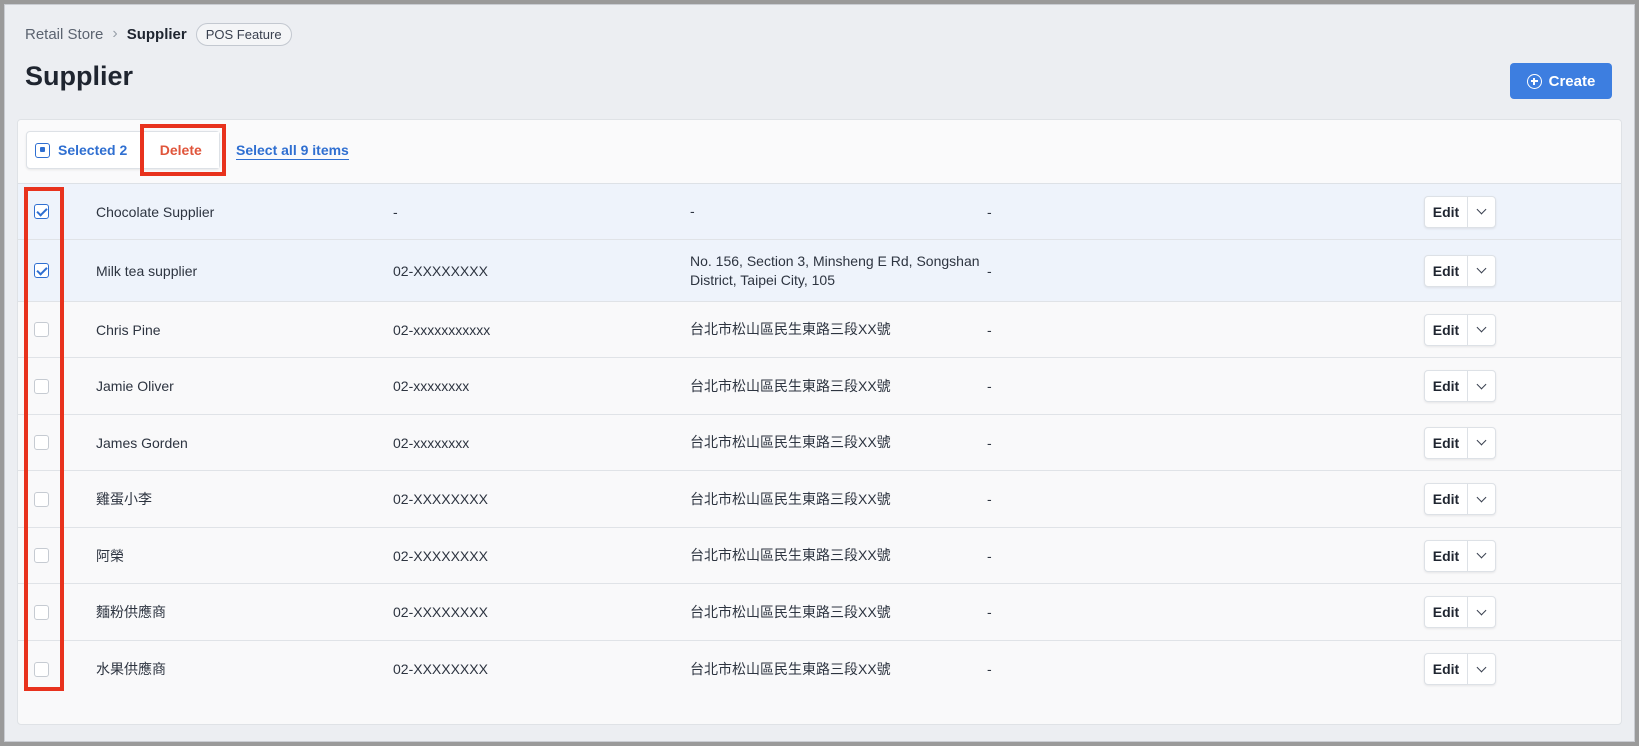  What do you see at coordinates (243, 34) in the screenshot?
I see `feature-badge: POS Feature` at bounding box center [243, 34].